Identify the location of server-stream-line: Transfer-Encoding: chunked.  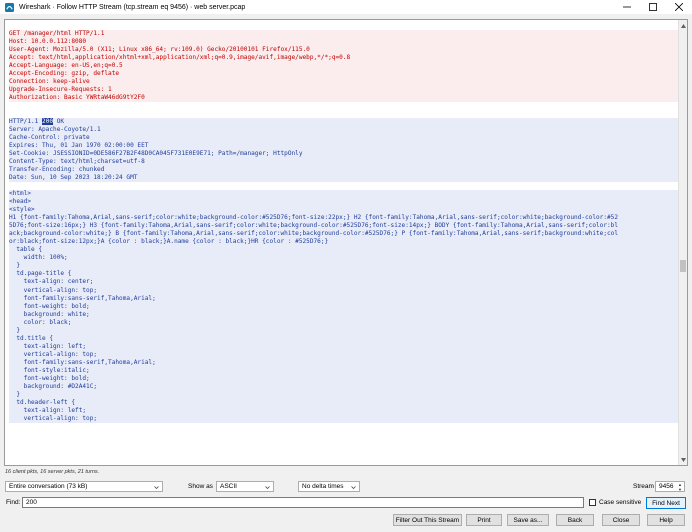
(344, 170).